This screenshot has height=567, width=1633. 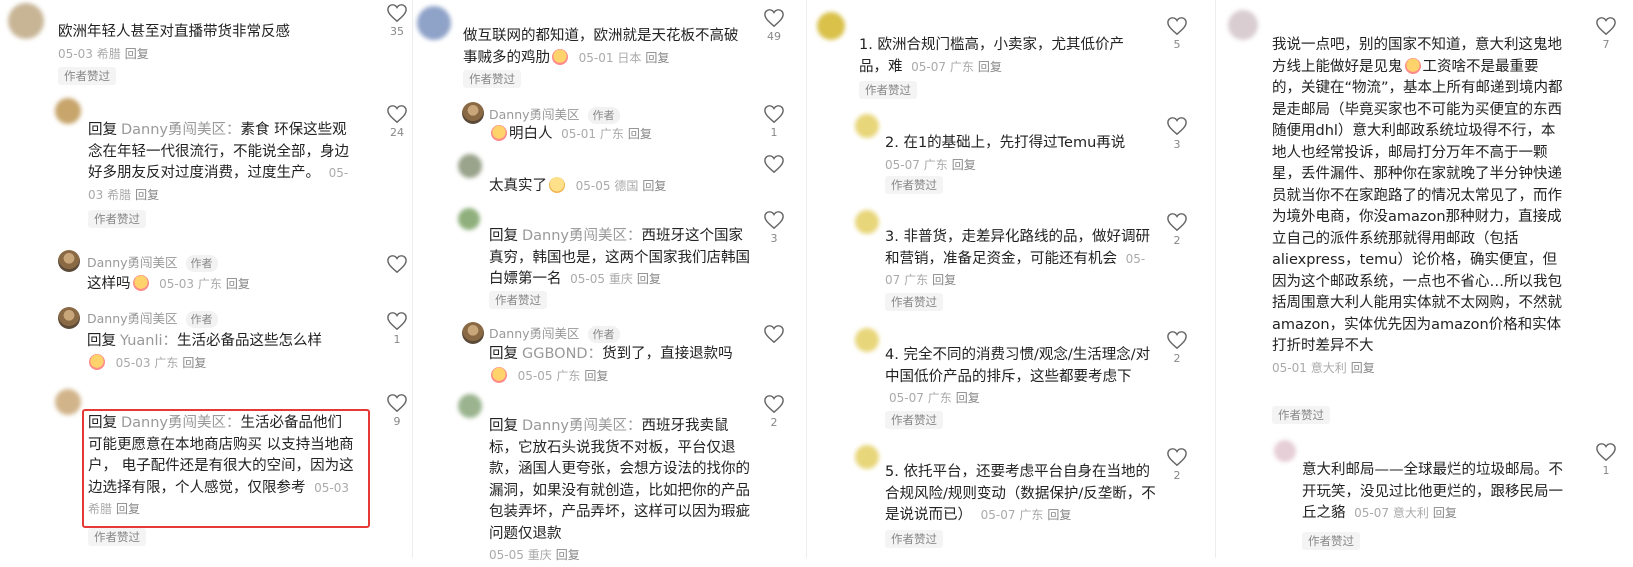 I want to click on like-button: 35, so click(x=397, y=20).